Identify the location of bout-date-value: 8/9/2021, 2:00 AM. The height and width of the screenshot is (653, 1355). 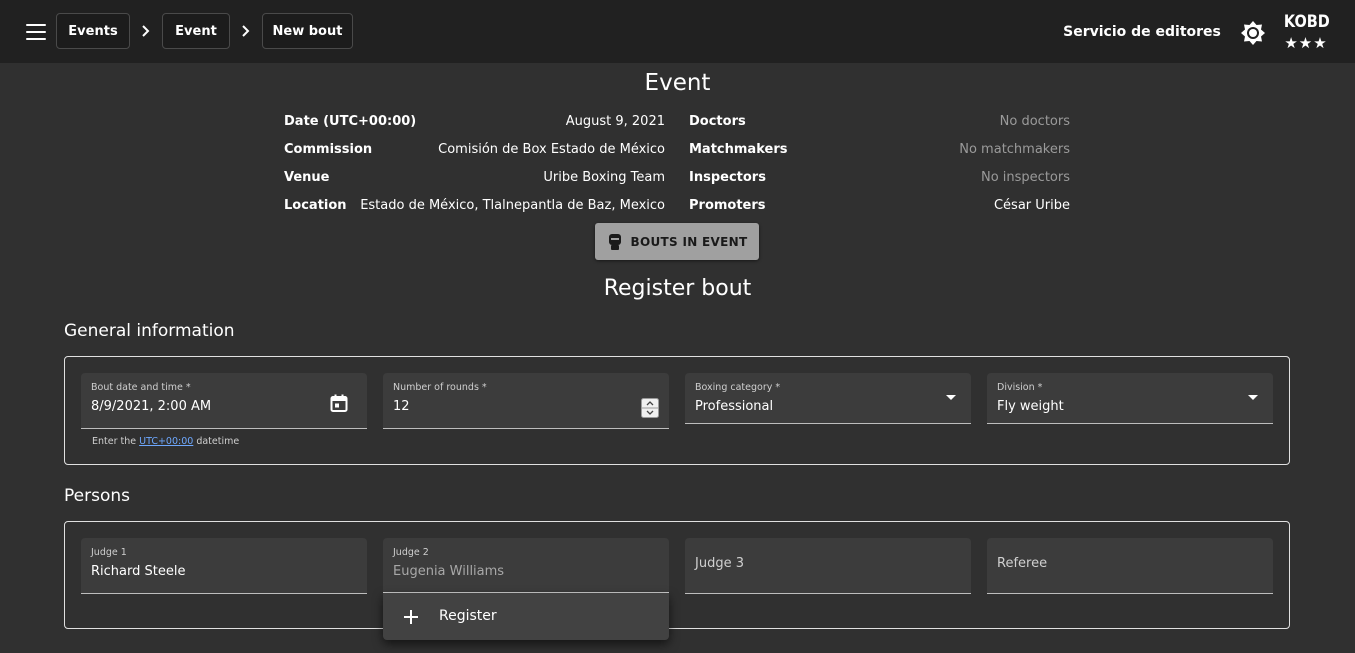
(151, 406).